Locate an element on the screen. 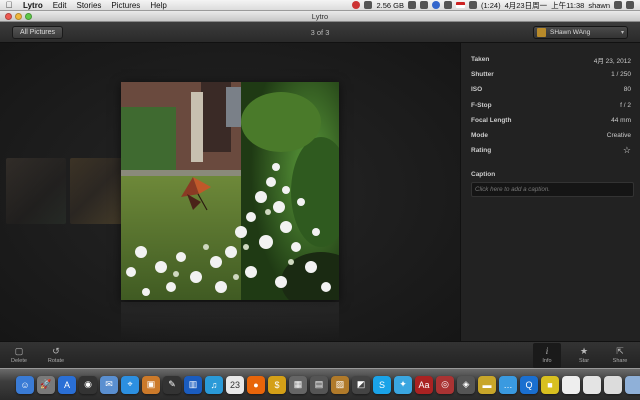 This screenshot has width=640, height=400. media-app-icon: ▤ is located at coordinates (319, 384).